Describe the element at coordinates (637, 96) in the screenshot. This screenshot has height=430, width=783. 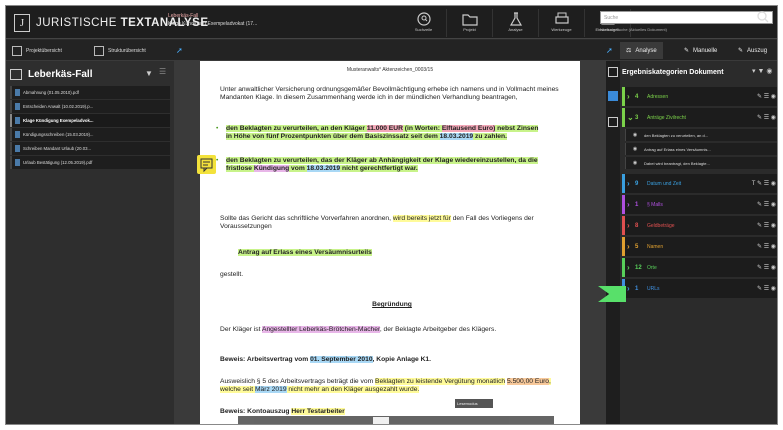
I see `category-count: 4` at that location.